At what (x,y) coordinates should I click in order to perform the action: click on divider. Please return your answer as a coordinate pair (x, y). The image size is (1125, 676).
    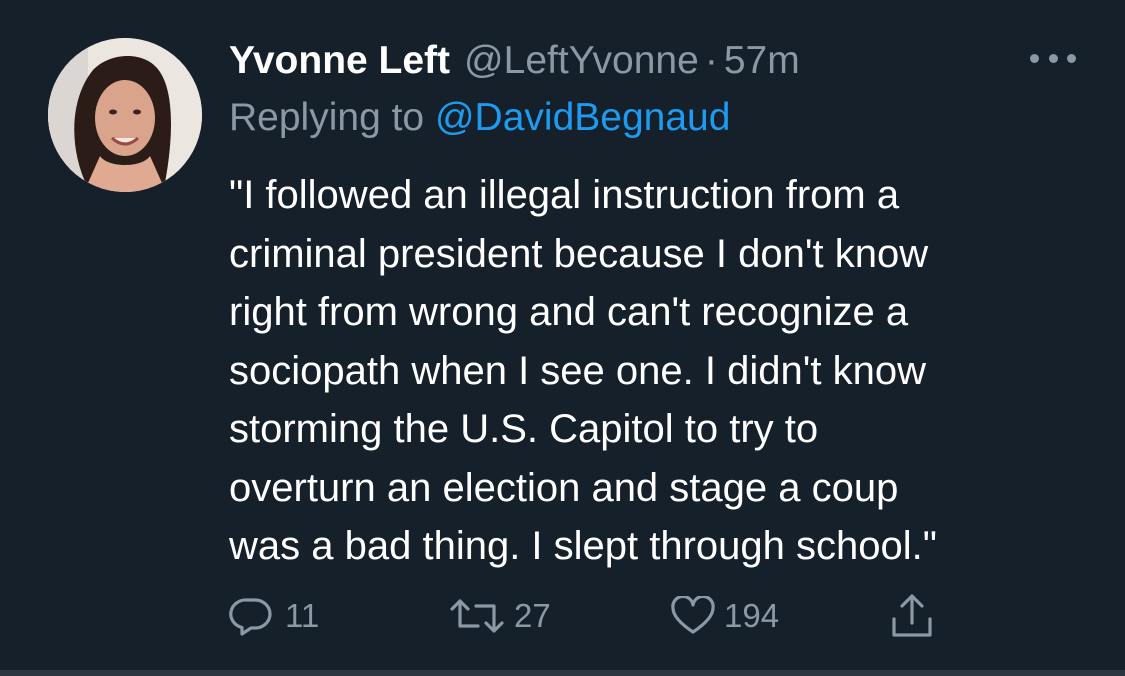
    Looking at the image, I should click on (562, 673).